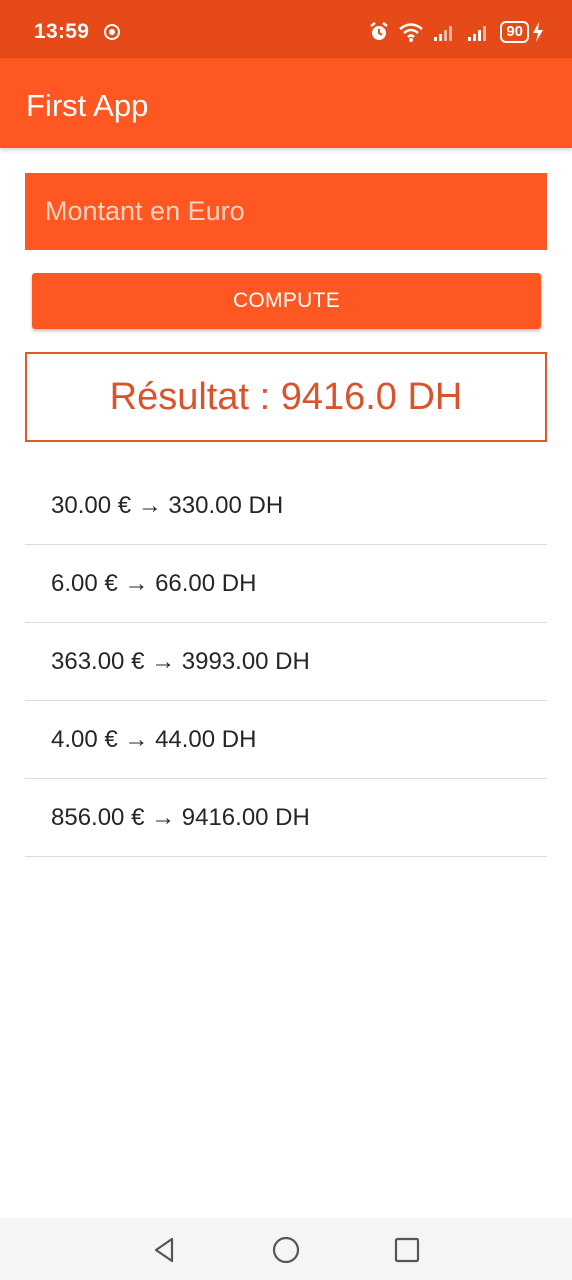 The image size is (572, 1280). Describe the element at coordinates (286, 301) in the screenshot. I see `compute-button: COMPUTE` at that location.